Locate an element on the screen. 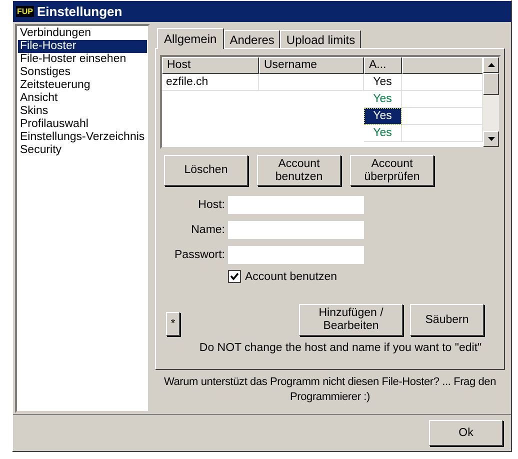  app-logo: FUP is located at coordinates (25, 11).